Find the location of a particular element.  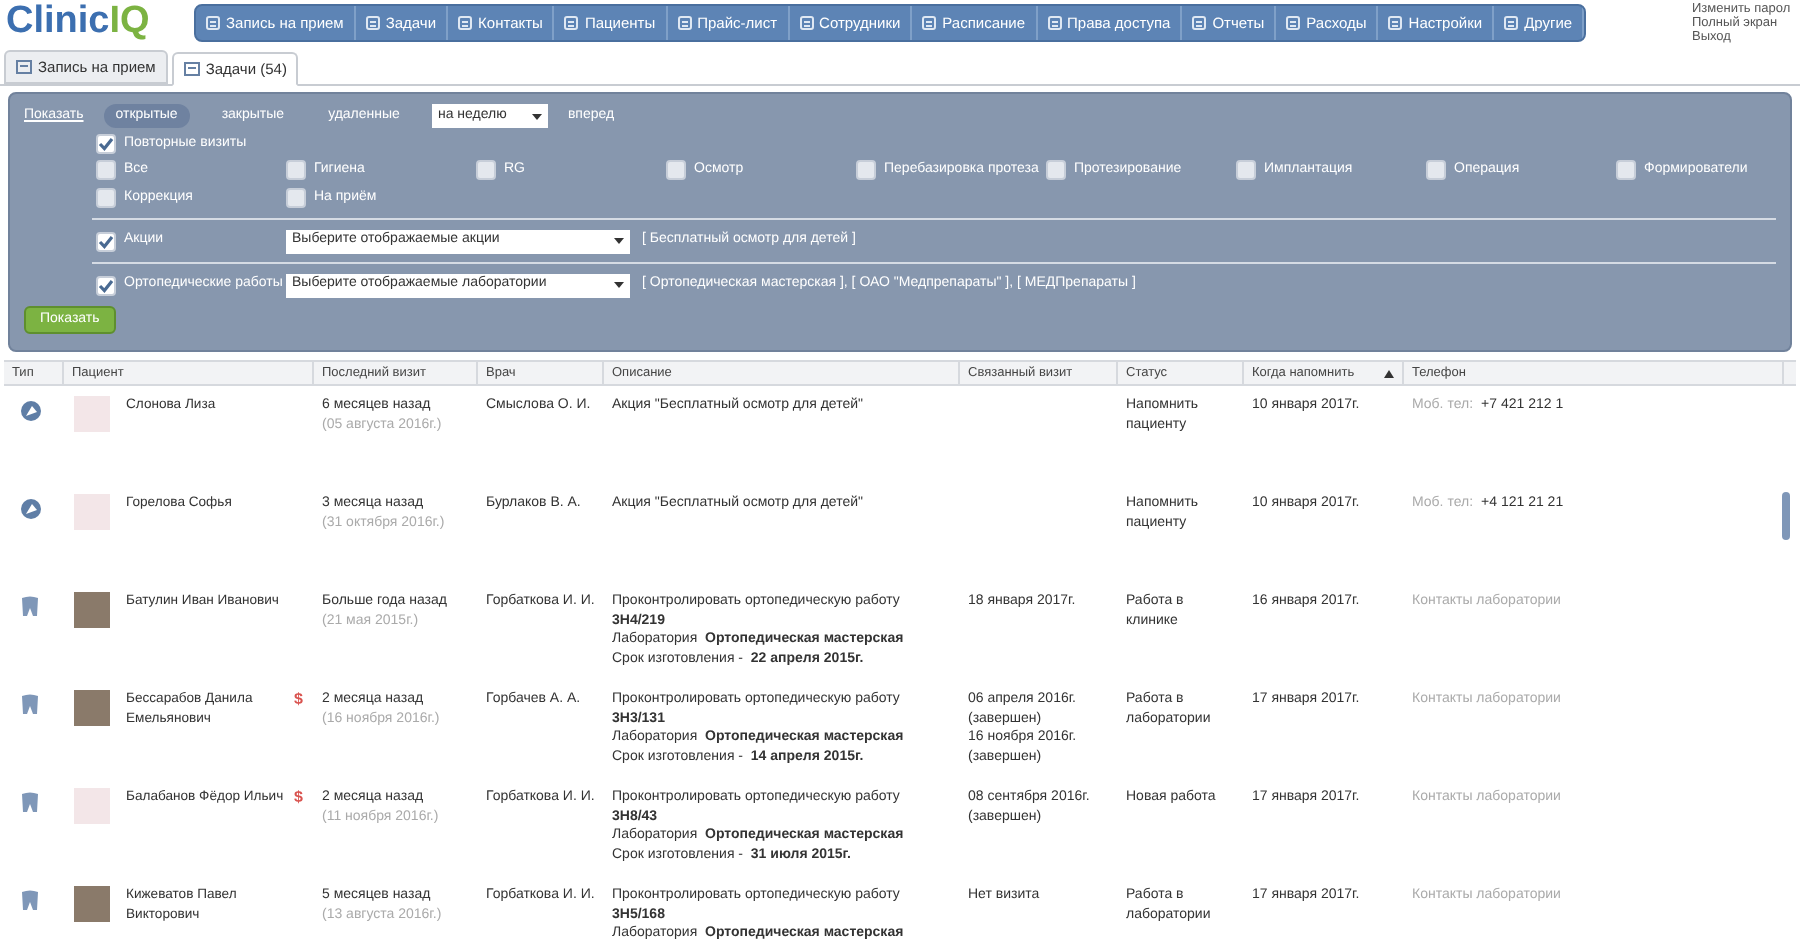

scrollbar-thumb is located at coordinates (1786, 516).